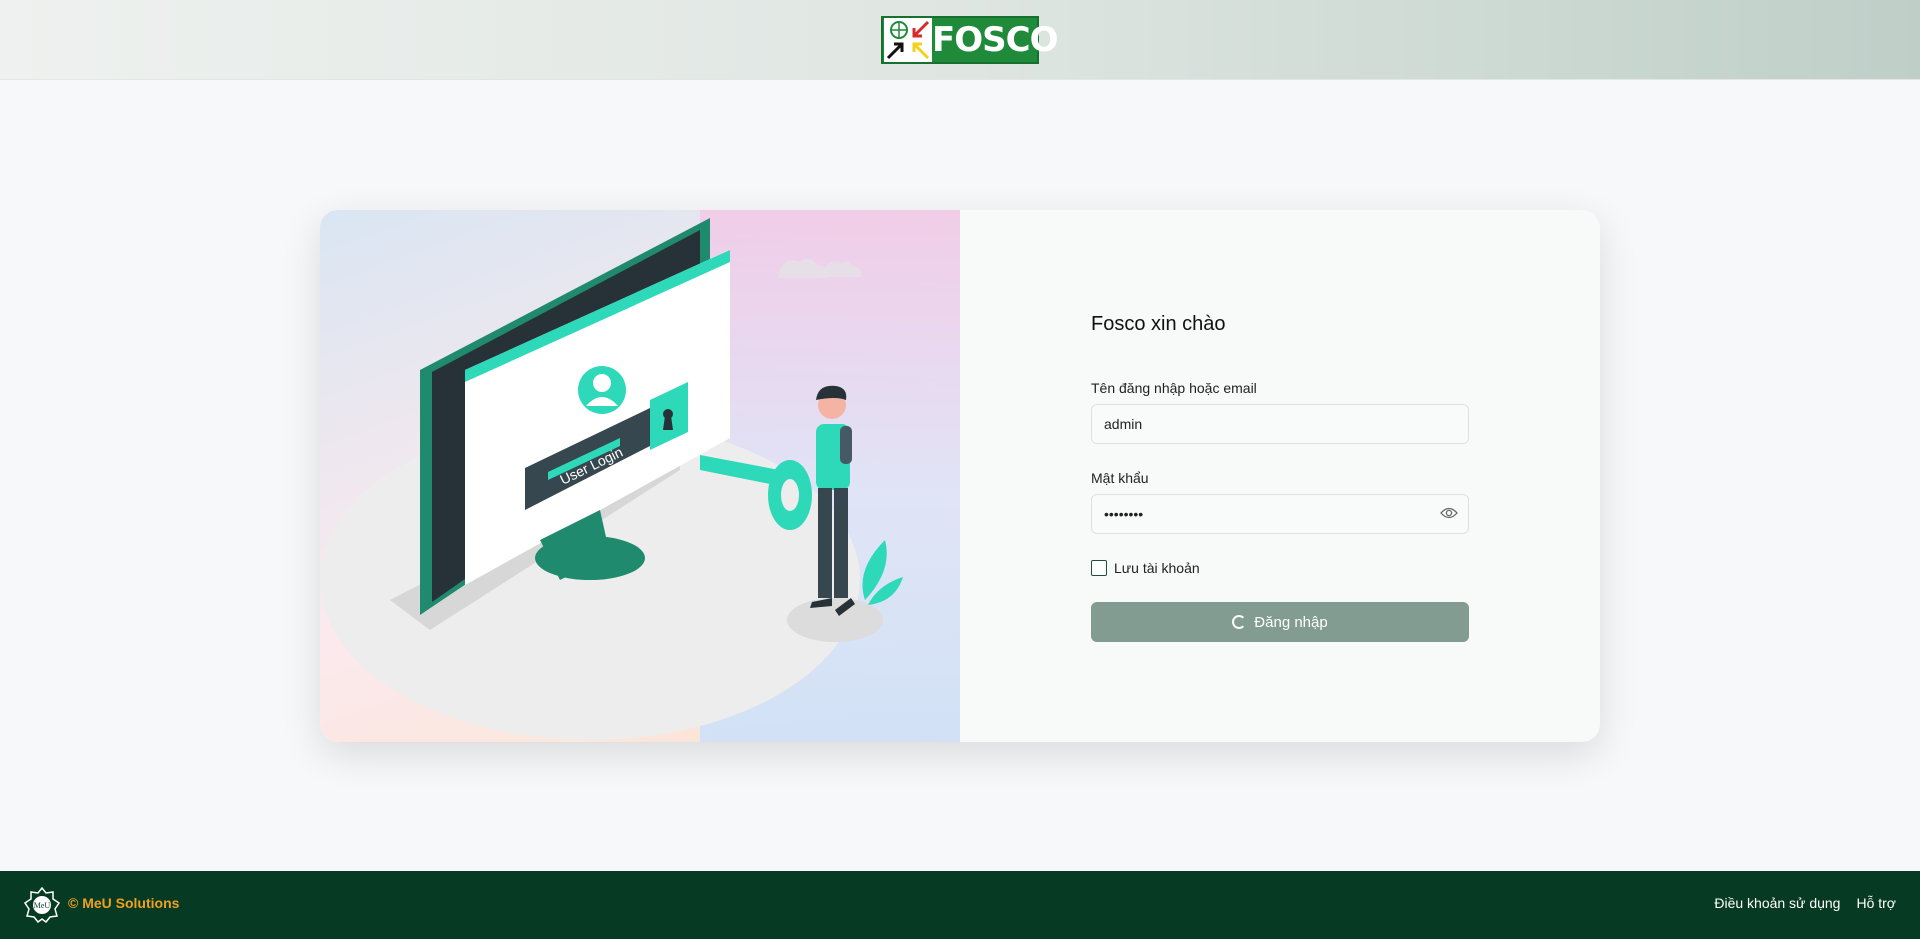 The height and width of the screenshot is (939, 1920). I want to click on copyright-text: © MeU Solutions, so click(123, 903).